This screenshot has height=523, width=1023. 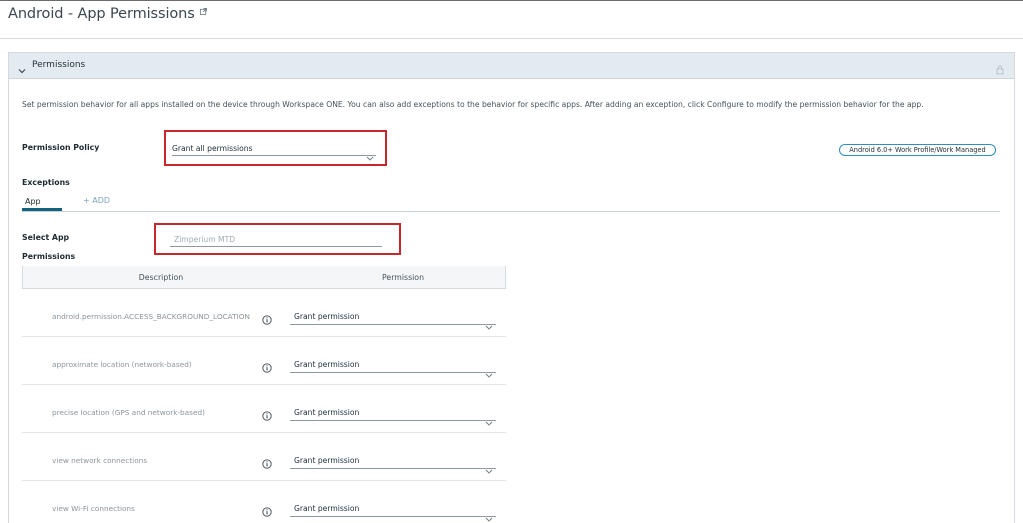 I want to click on panel-header: Permissions, so click(x=511, y=66).